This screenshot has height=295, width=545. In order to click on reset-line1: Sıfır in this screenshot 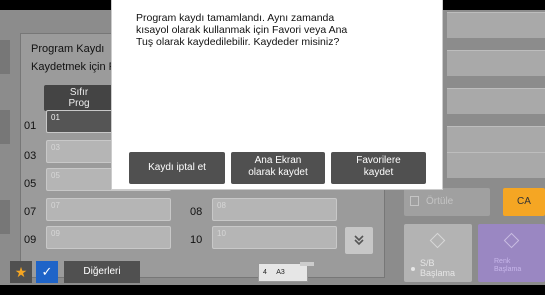, I will do `click(79, 92)`.